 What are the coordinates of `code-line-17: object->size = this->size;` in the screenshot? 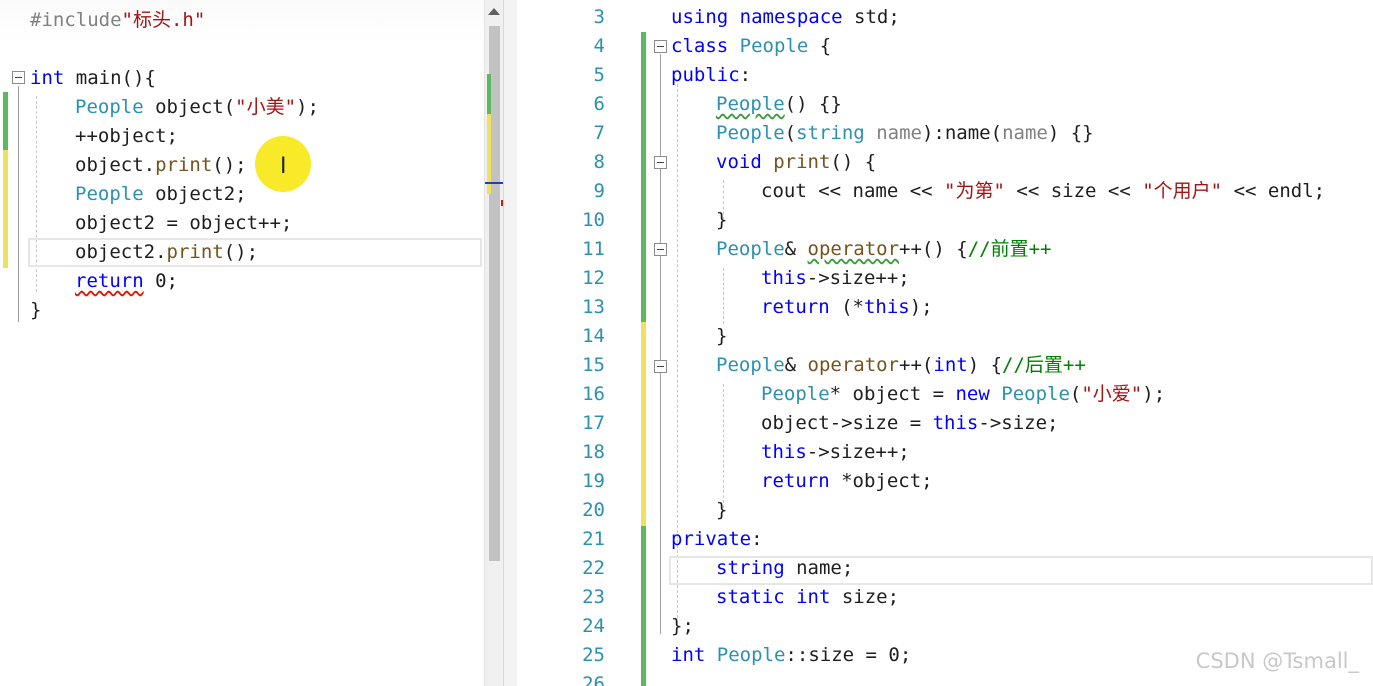 It's located at (909, 423).